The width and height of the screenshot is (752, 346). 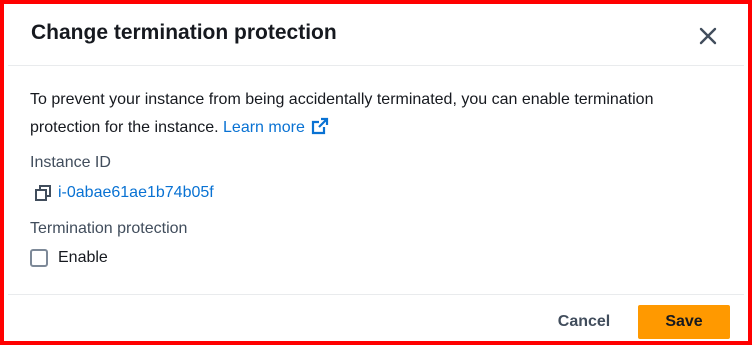 I want to click on external-link-icon, so click(x=320, y=131).